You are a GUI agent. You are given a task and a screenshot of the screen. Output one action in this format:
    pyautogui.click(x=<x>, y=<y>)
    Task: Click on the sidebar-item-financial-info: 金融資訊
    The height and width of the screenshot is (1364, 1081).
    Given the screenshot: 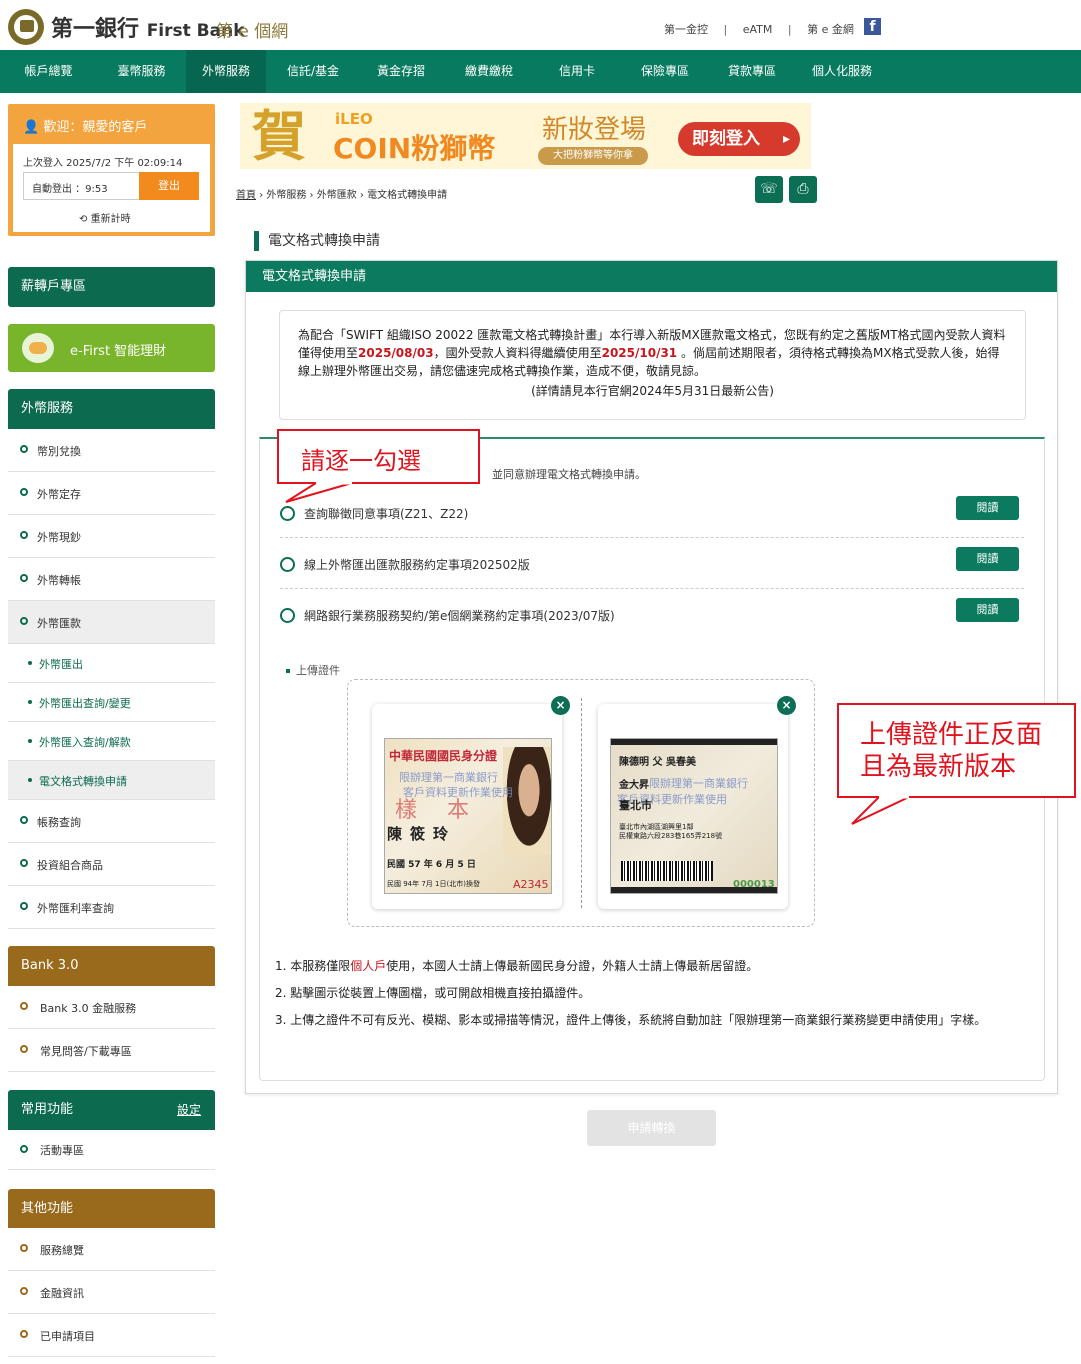 What is the action you would take?
    pyautogui.click(x=111, y=1292)
    